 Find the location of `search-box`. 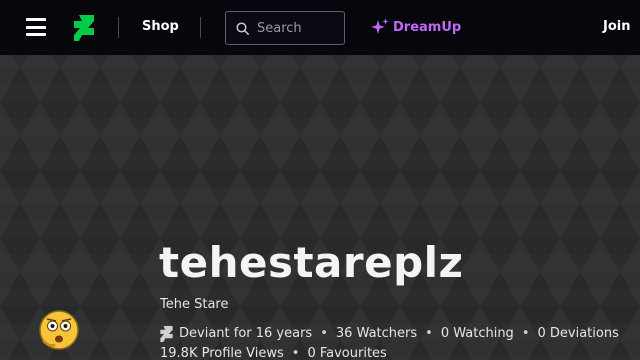

search-box is located at coordinates (285, 28).